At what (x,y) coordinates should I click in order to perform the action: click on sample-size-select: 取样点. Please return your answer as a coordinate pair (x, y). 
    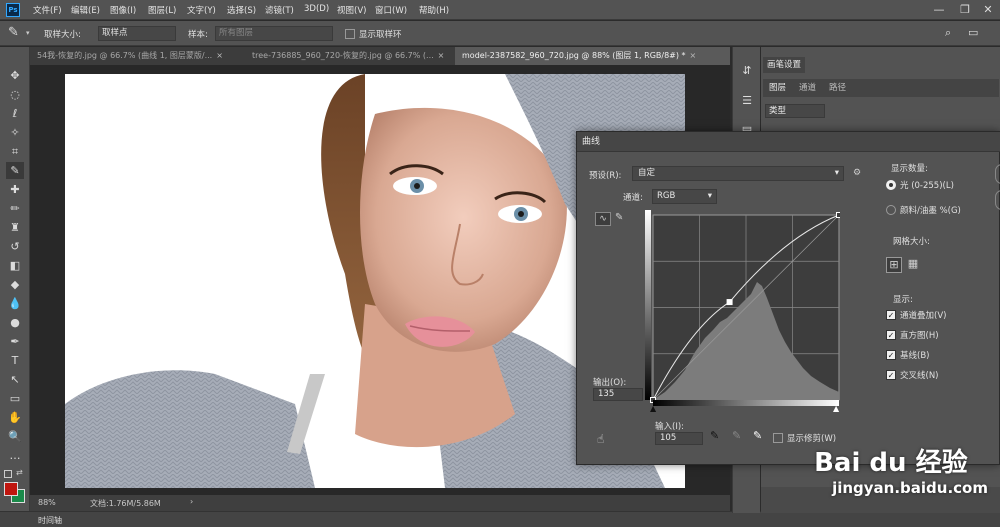
    Looking at the image, I should click on (137, 33).